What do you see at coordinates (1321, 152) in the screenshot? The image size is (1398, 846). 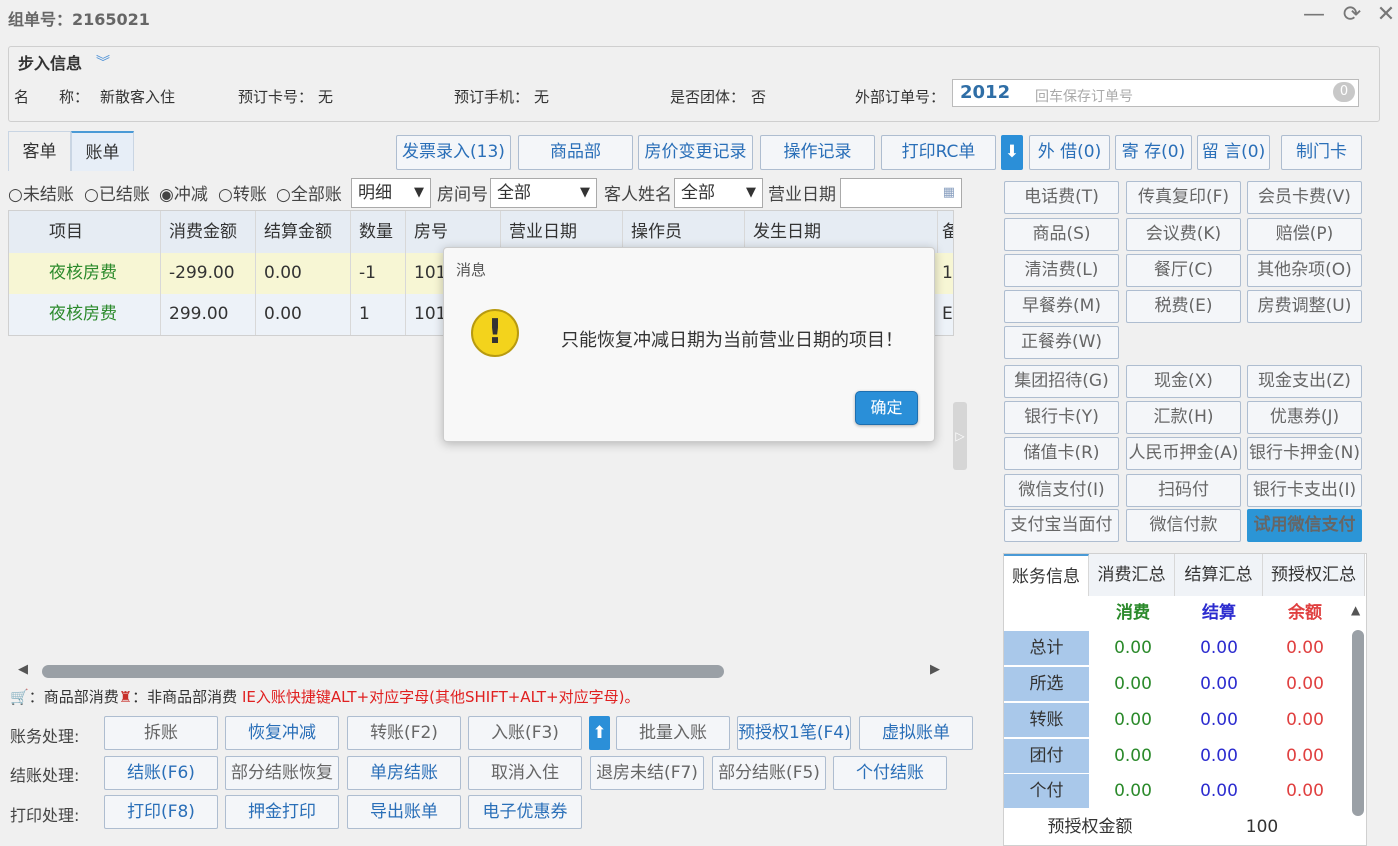 I see `make-door-card-button: 制门卡` at bounding box center [1321, 152].